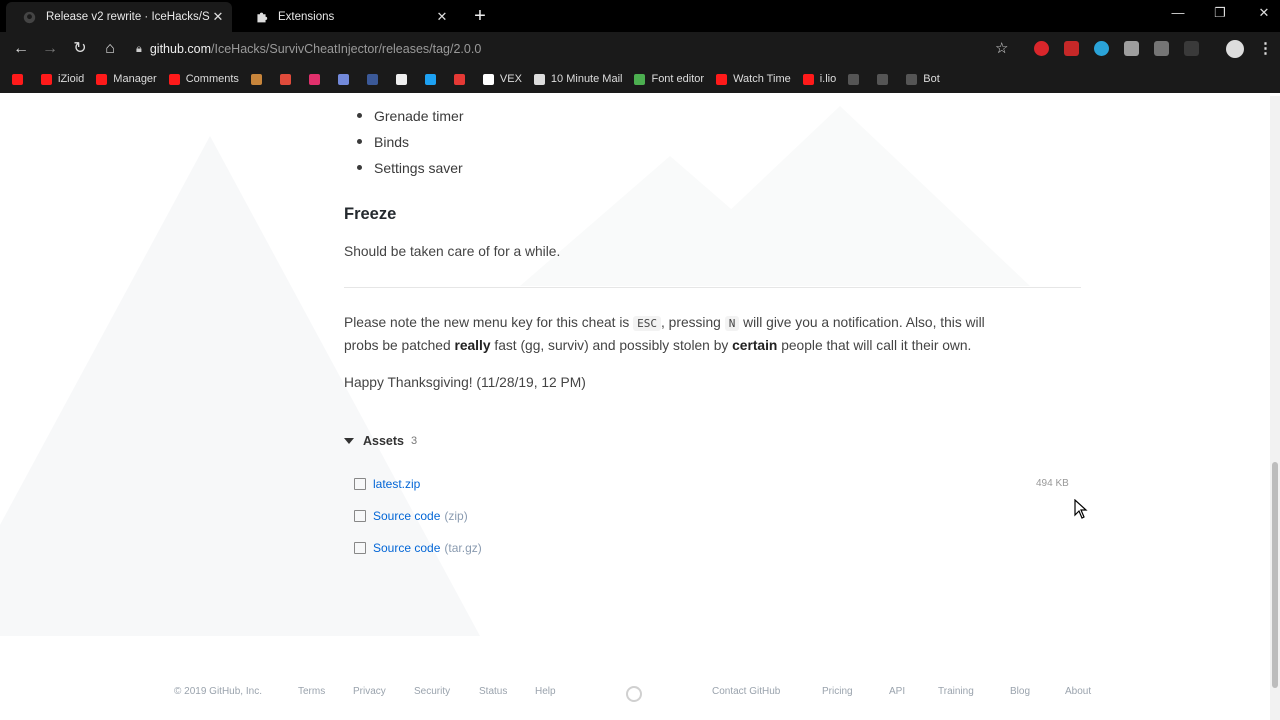  Describe the element at coordinates (577, 79) in the screenshot. I see `bookmark-item: 10 Minute Mail` at that location.